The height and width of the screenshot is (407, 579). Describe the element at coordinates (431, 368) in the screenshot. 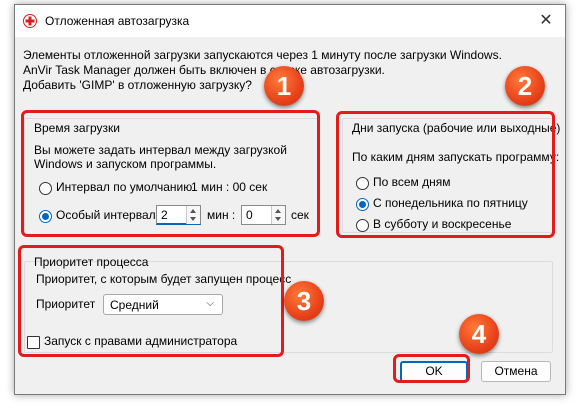

I see `highlight-ok` at that location.